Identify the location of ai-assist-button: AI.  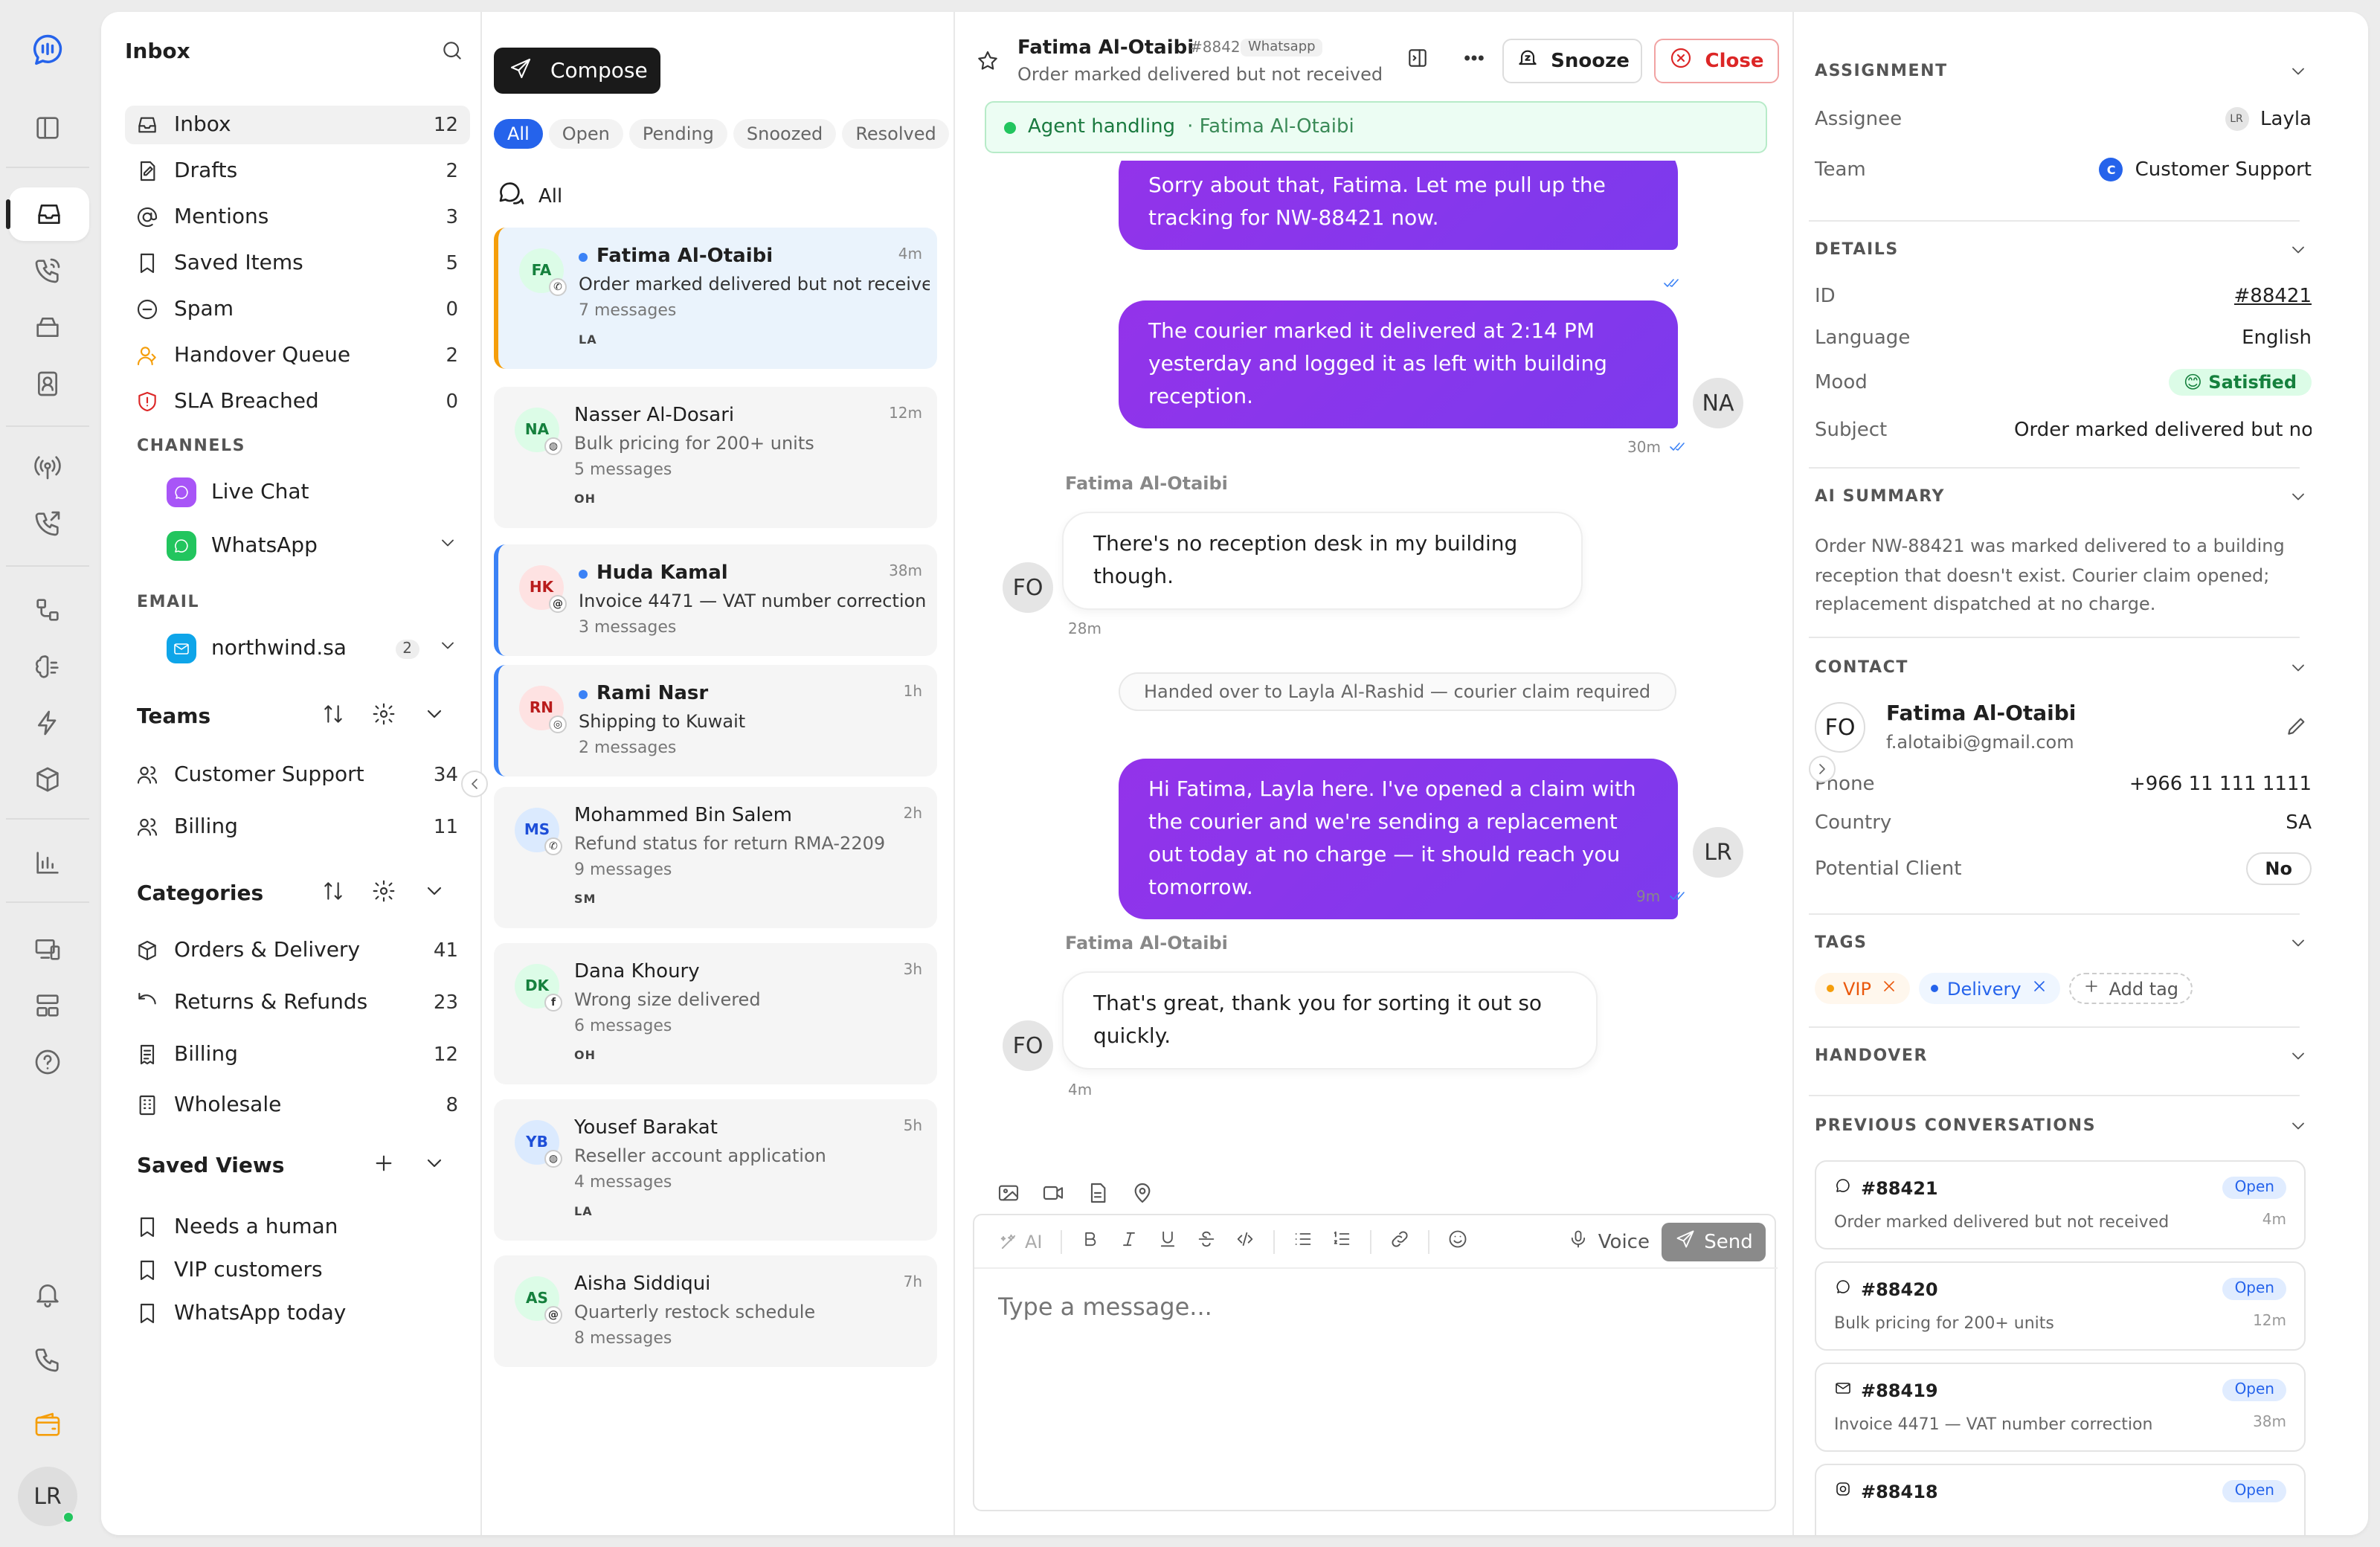
(1021, 1241).